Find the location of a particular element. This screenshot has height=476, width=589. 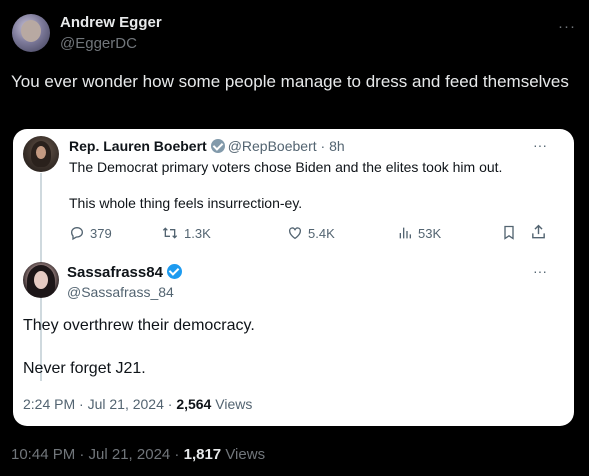

bookmark-icon is located at coordinates (509, 232).